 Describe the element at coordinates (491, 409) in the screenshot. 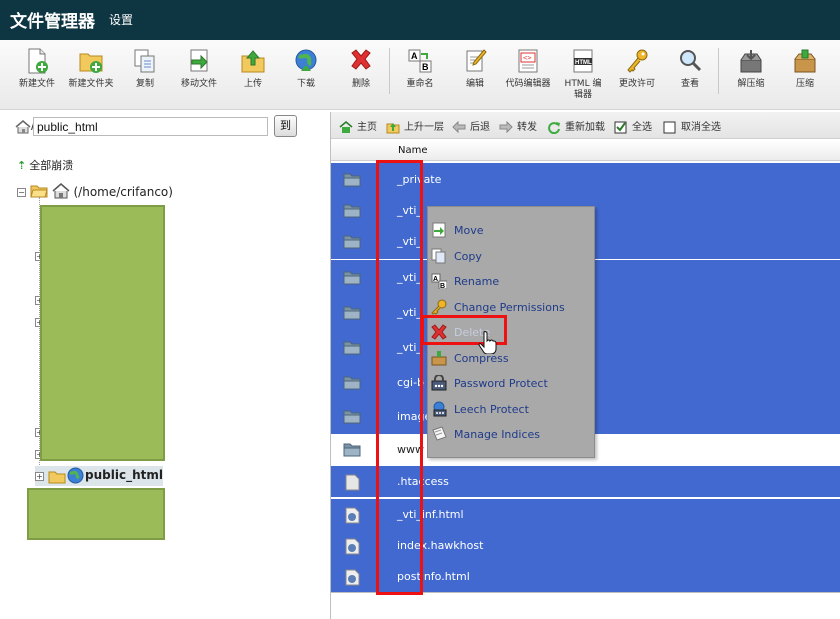

I see `context-menu-label: Leech Protect` at that location.